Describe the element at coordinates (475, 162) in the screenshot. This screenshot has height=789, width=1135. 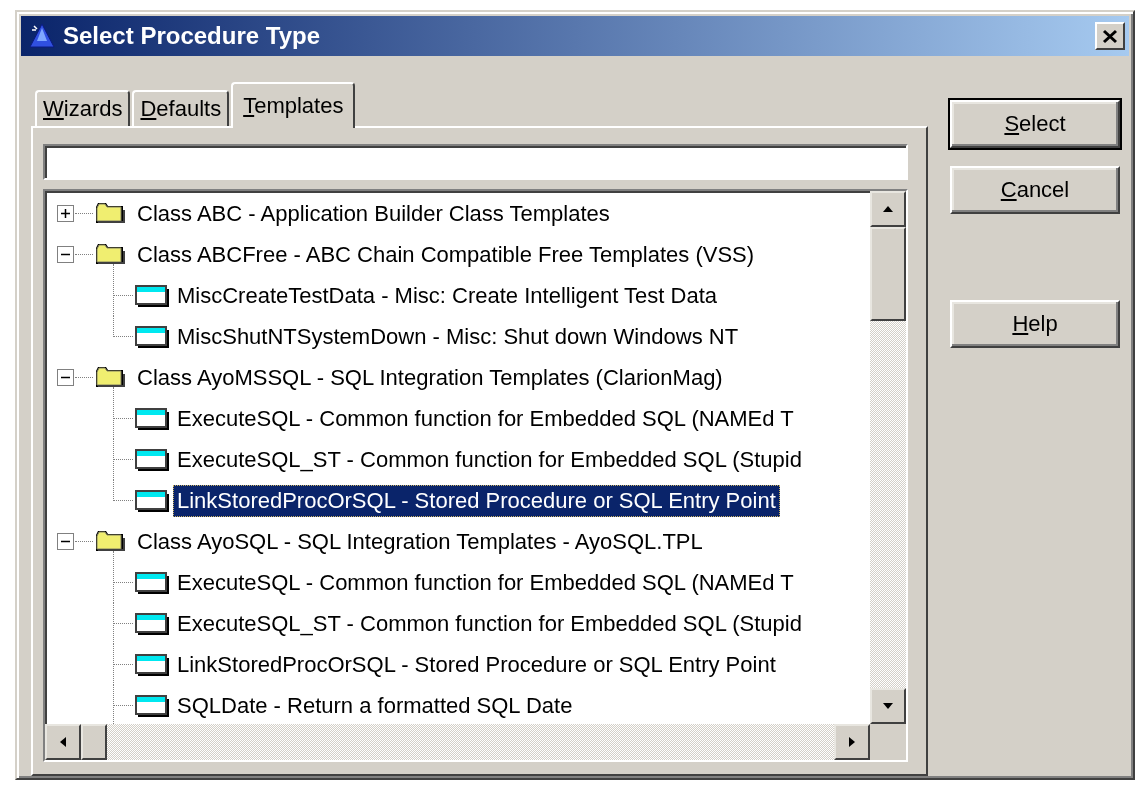
I see `filter-field` at that location.